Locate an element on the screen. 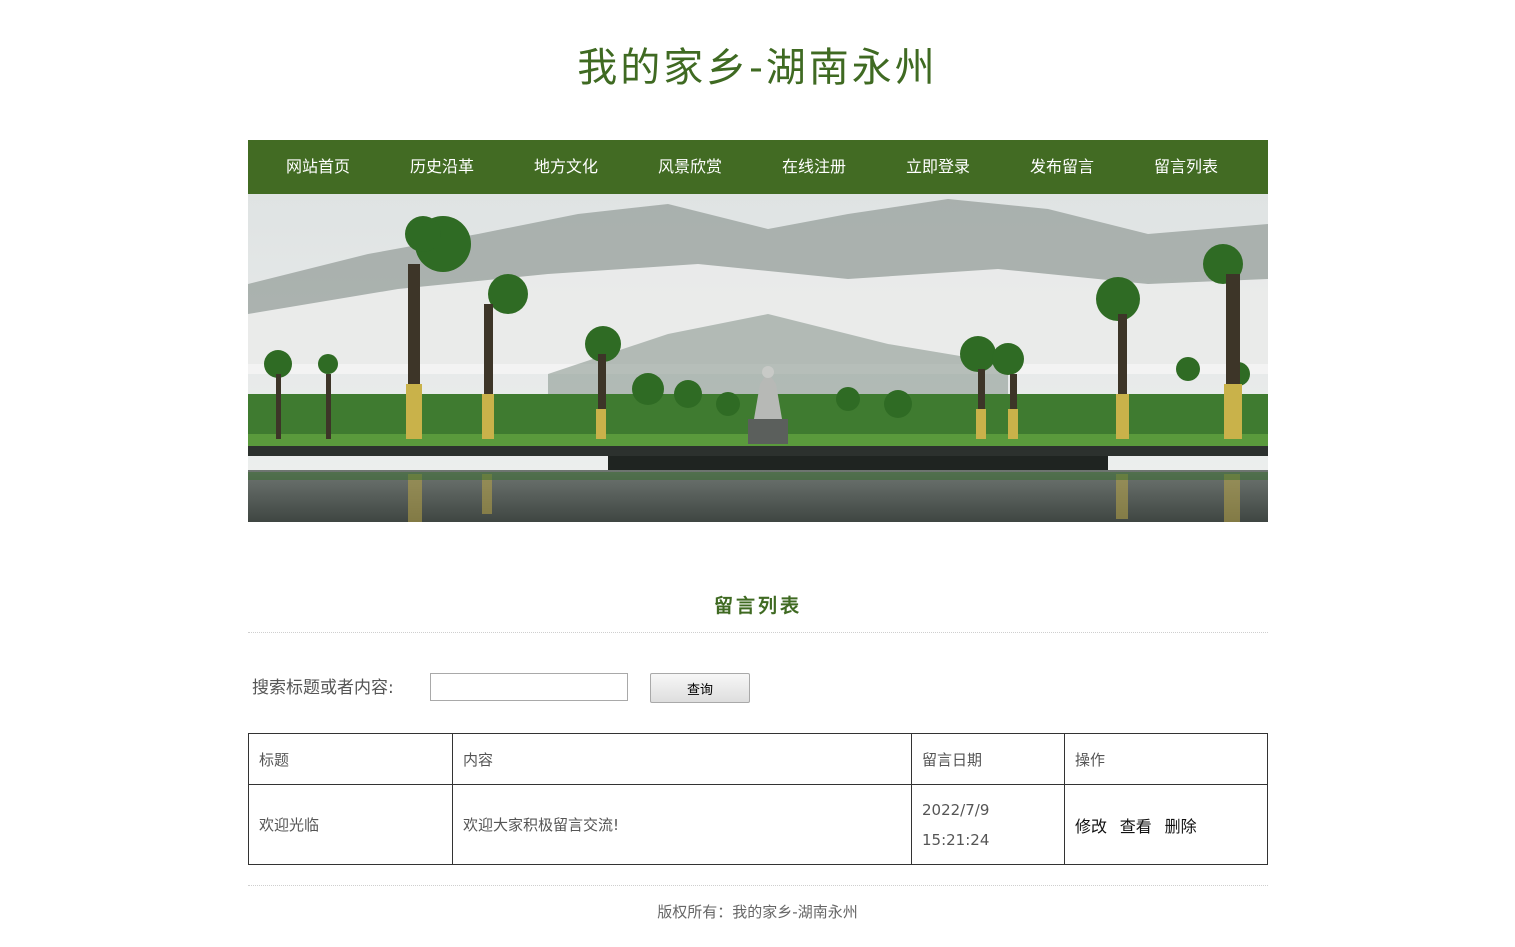 The height and width of the screenshot is (947, 1515). main-nav: 网站首页 历史沿革 地方文化 风景欣赏 在线注册 立即登录 发布留言 留言列表 is located at coordinates (758, 167).